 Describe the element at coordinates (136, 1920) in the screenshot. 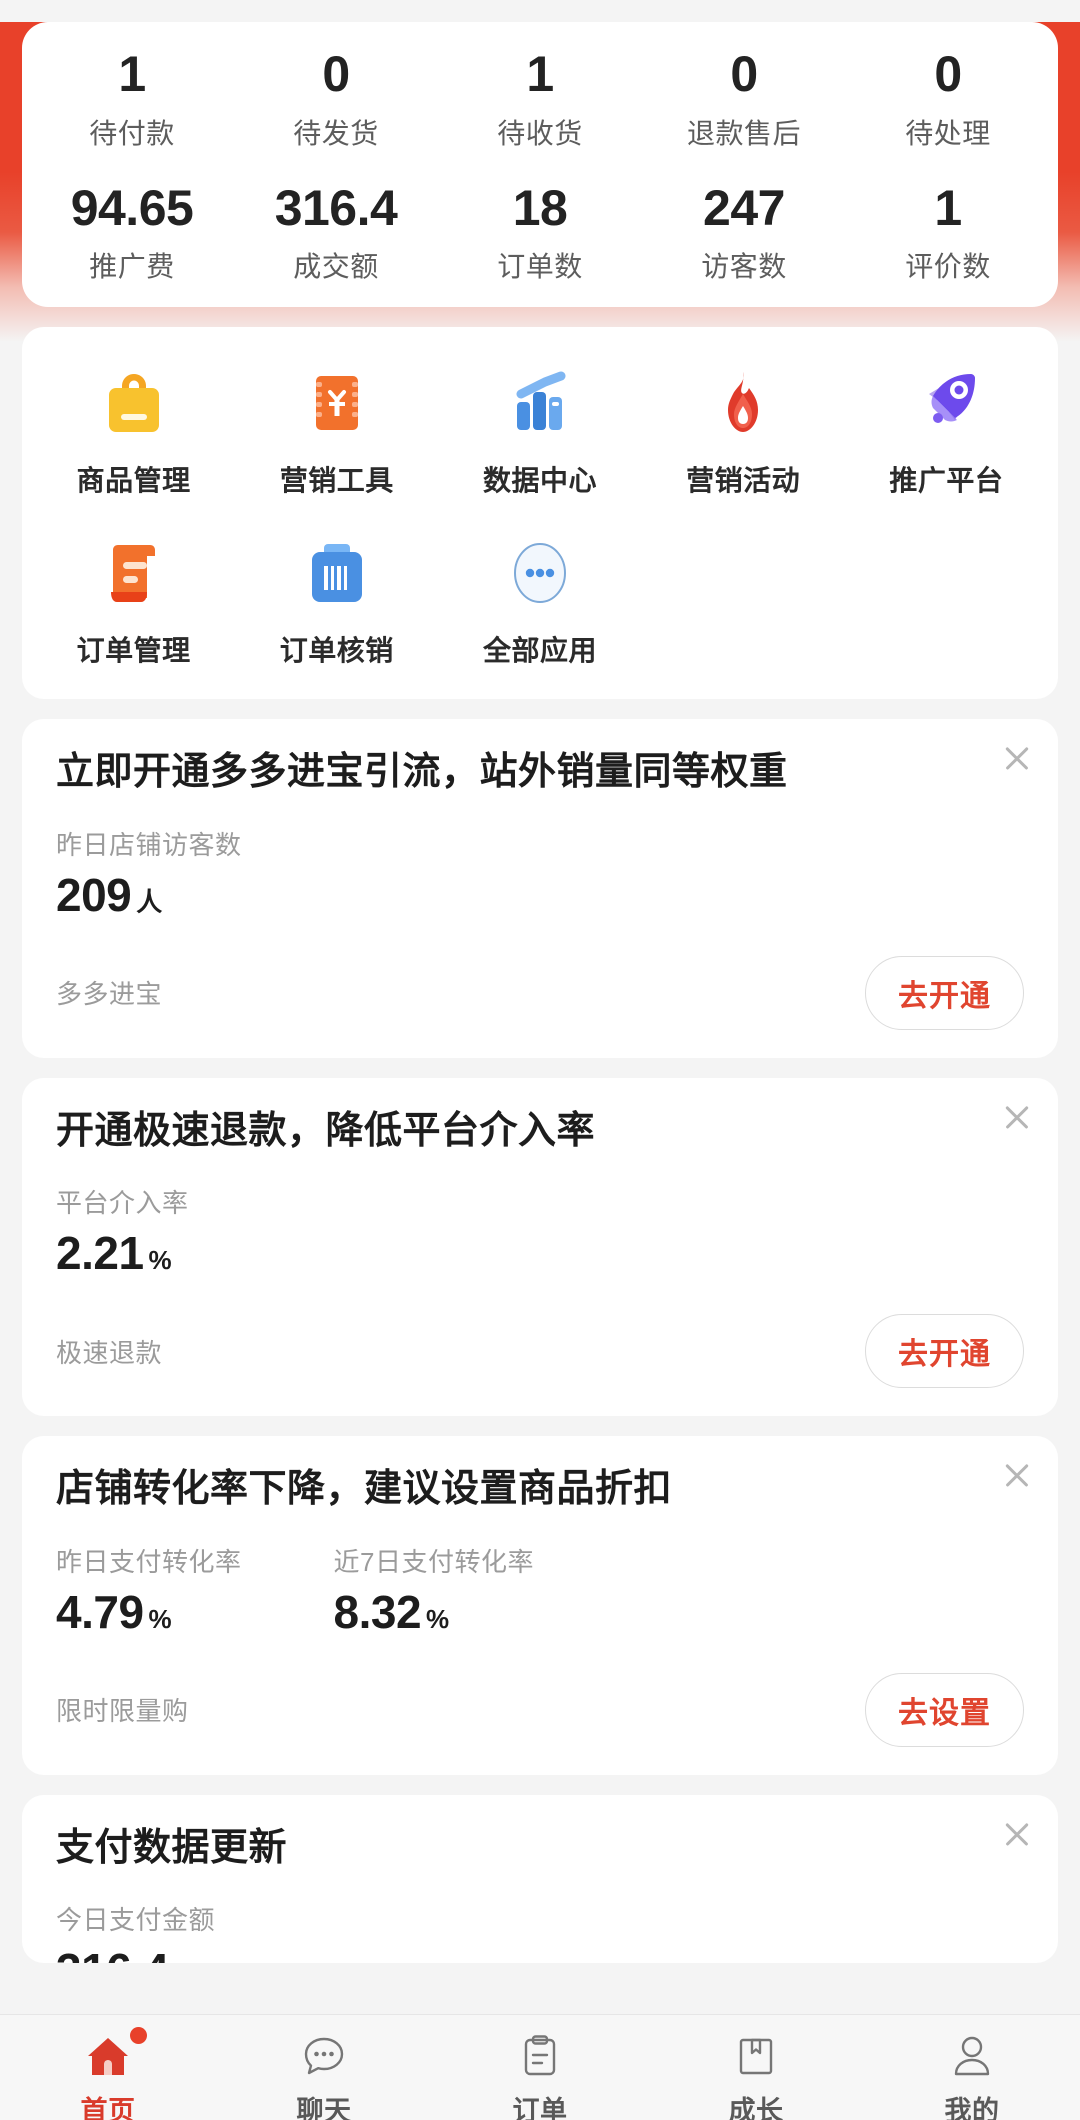

I see `metric-label: 今日支付金额` at that location.